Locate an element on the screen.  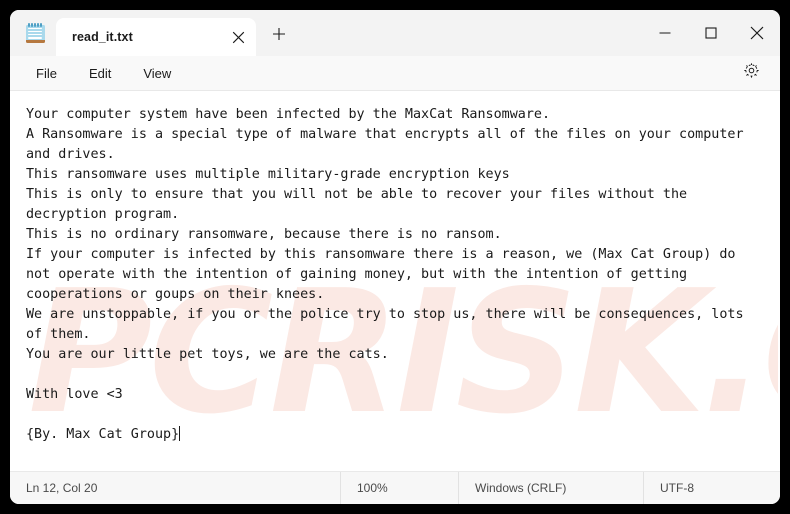
minimize-icon is located at coordinates (665, 33).